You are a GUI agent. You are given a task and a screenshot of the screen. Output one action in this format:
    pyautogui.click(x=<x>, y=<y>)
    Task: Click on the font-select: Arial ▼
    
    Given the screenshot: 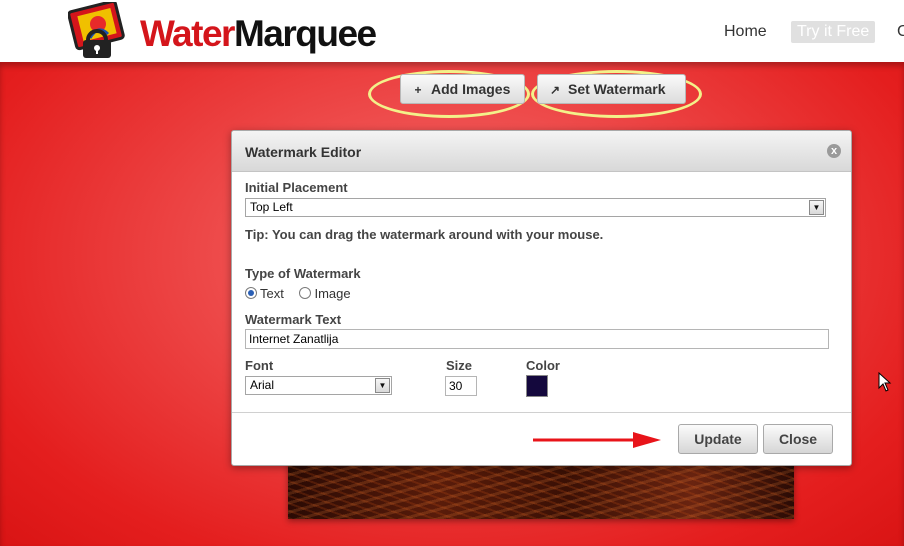 What is the action you would take?
    pyautogui.click(x=318, y=385)
    